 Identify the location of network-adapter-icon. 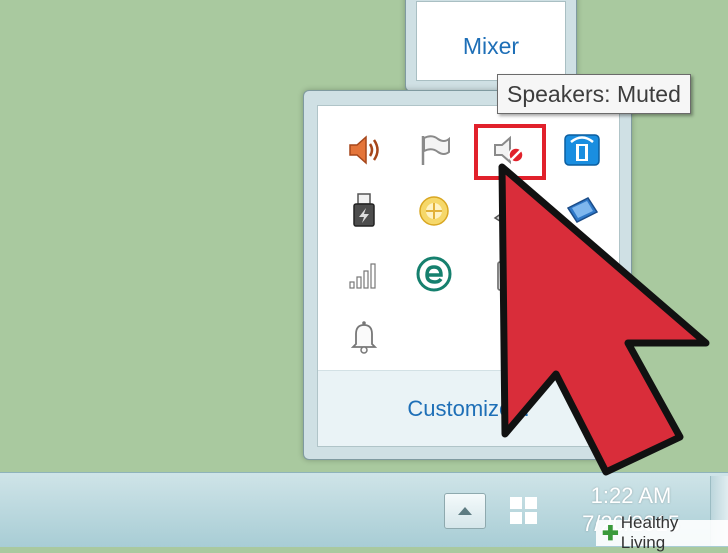
(582, 150).